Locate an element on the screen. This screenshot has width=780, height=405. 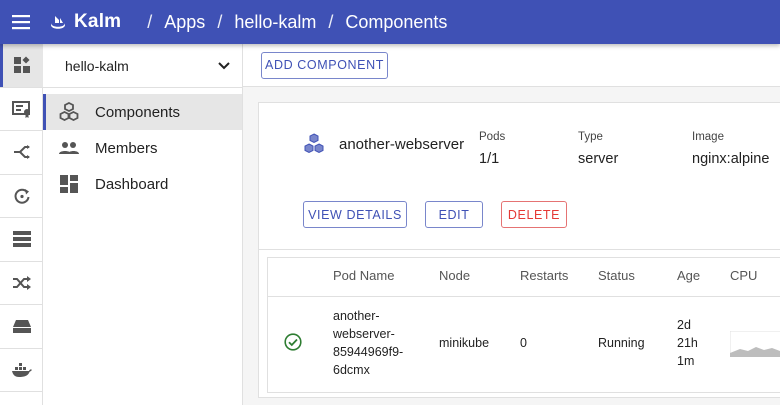
type-value: server is located at coordinates (598, 159).